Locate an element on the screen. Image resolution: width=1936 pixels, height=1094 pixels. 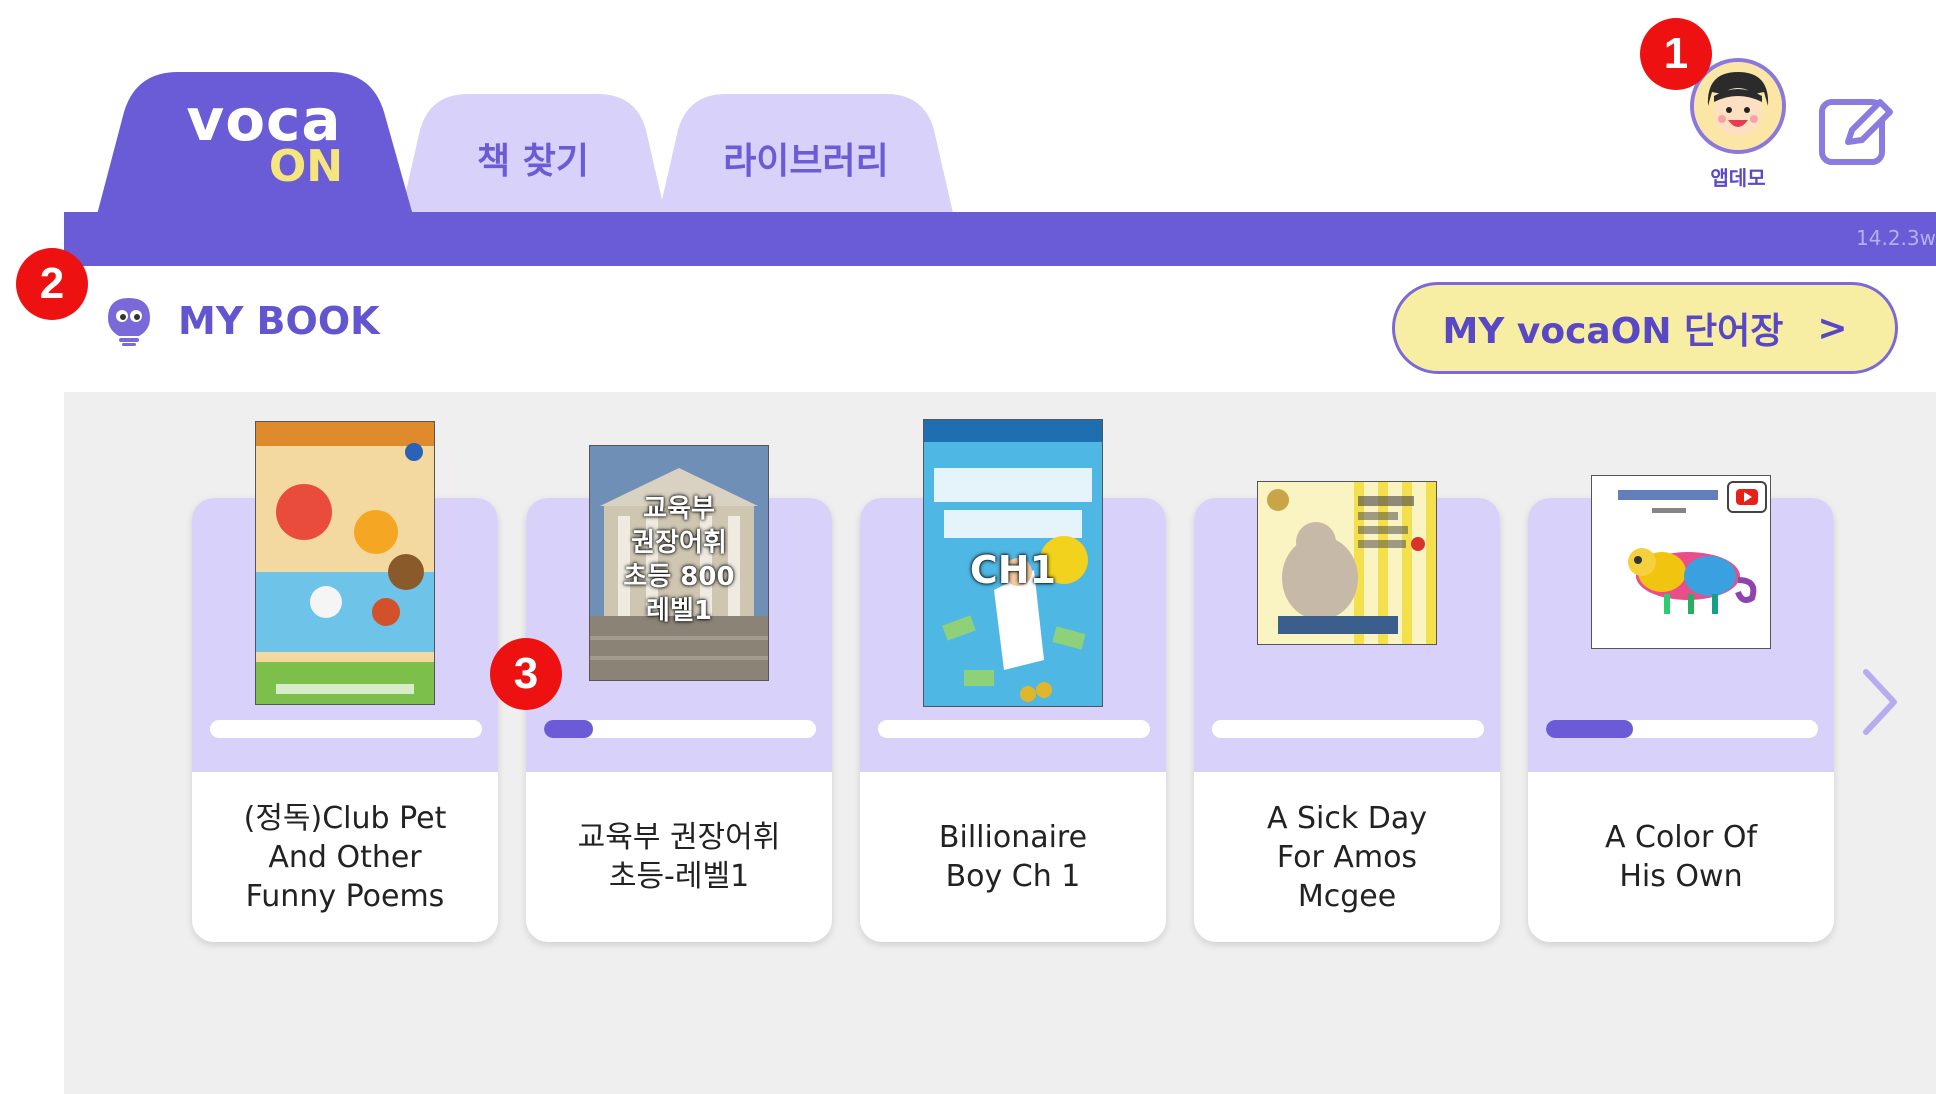
book-cover-club-pet is located at coordinates (345, 563).